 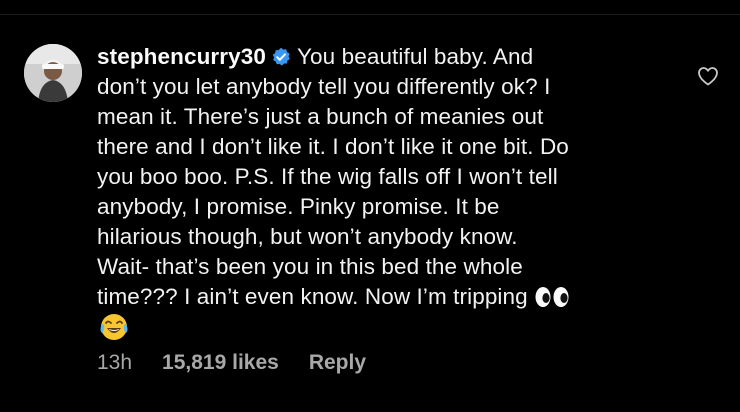 I want to click on reply-button: Reply, so click(x=337, y=363).